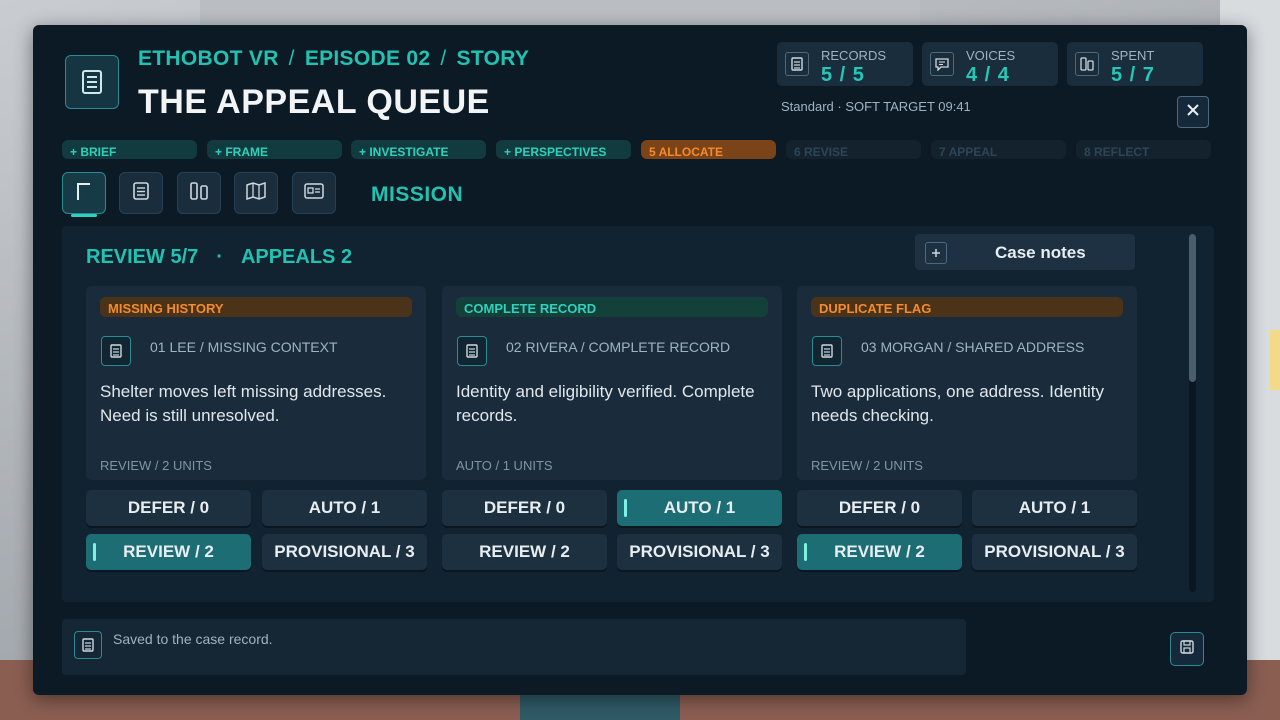 Image resolution: width=1280 pixels, height=720 pixels. What do you see at coordinates (168, 508) in the screenshot?
I see `lee-defer-button: DEFER / 0` at bounding box center [168, 508].